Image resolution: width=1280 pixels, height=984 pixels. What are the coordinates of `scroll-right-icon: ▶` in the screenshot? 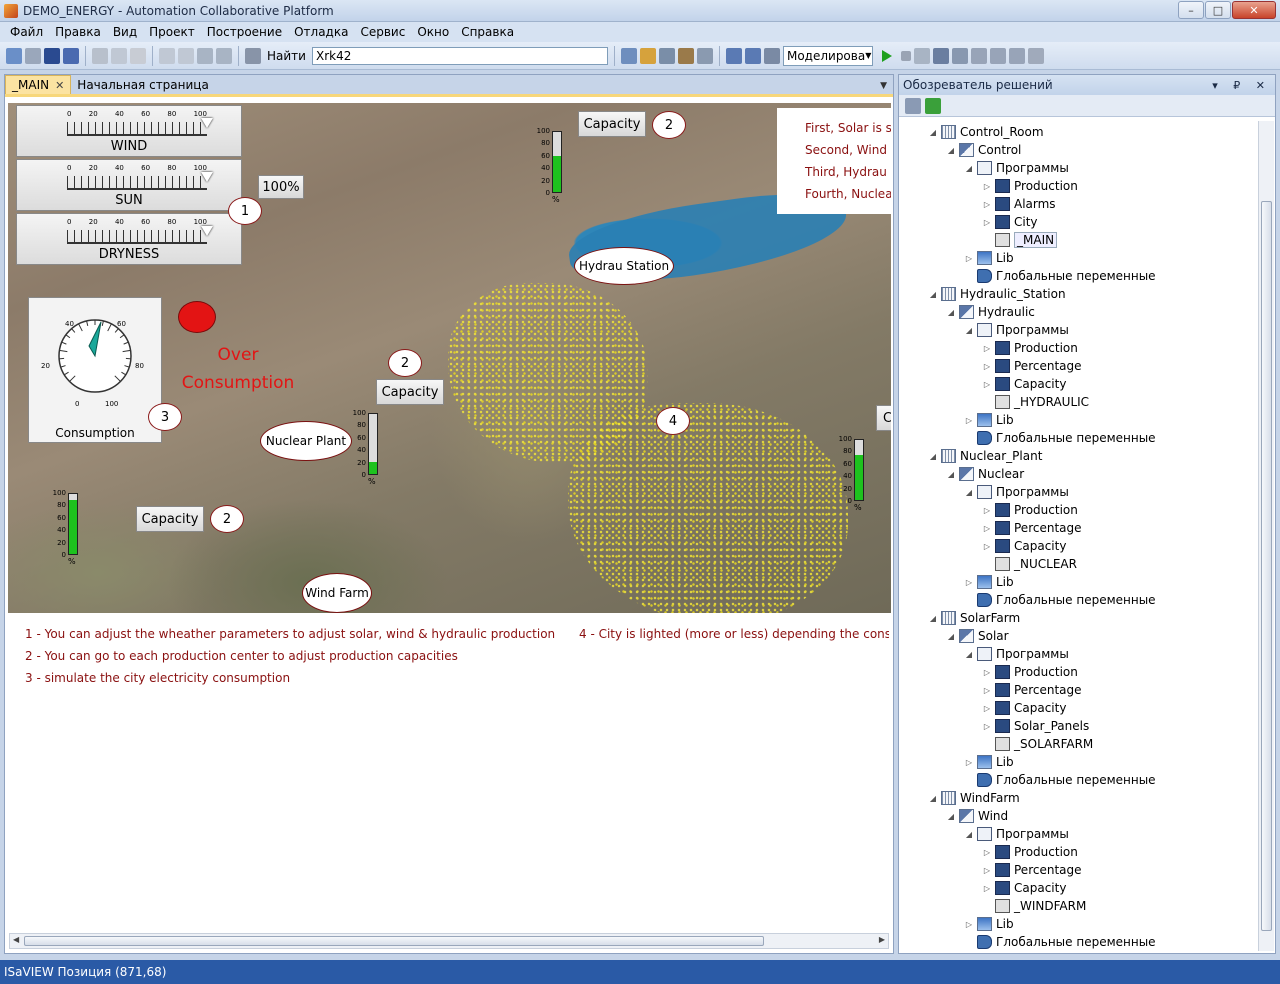 It's located at (882, 939).